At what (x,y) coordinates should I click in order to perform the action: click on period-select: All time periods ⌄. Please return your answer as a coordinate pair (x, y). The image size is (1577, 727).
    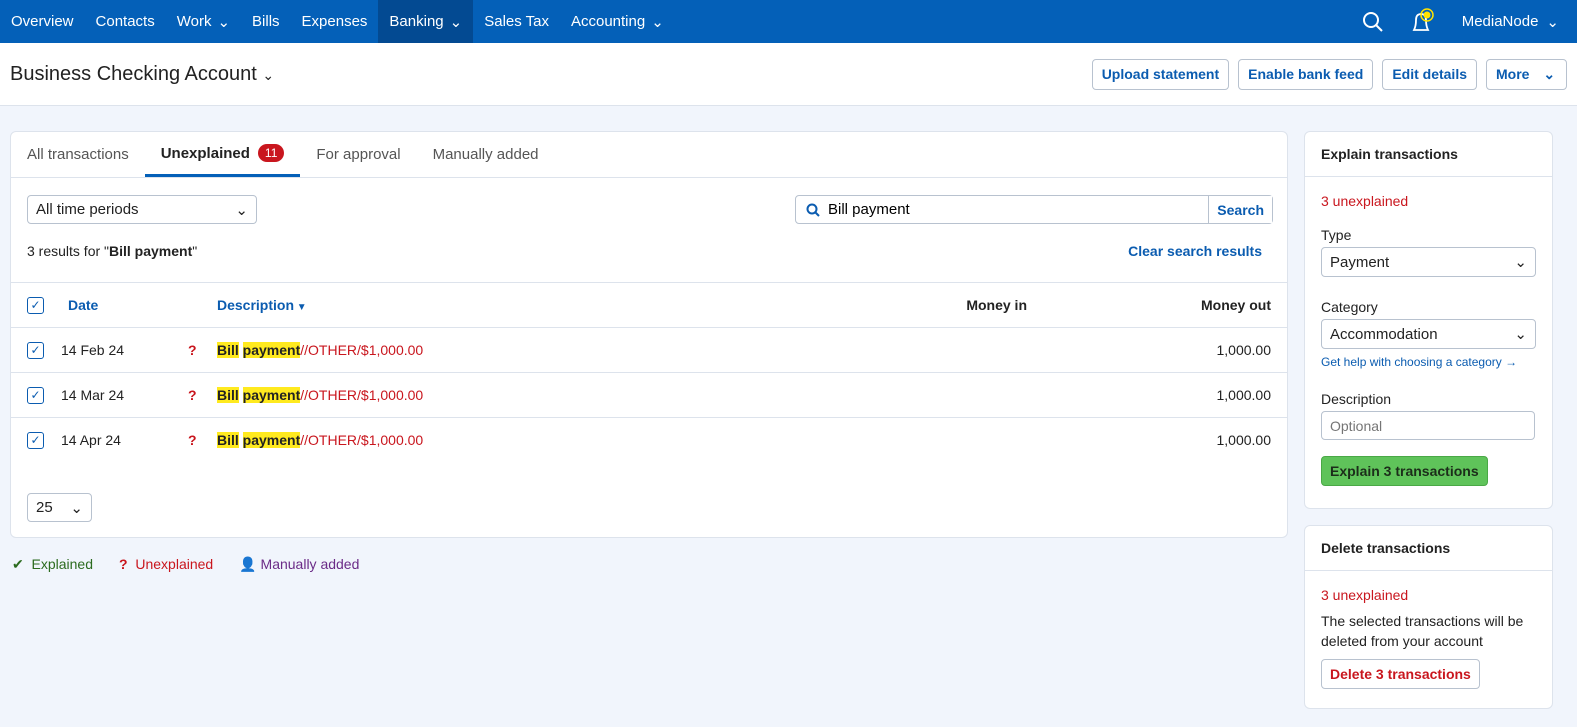
    Looking at the image, I should click on (142, 209).